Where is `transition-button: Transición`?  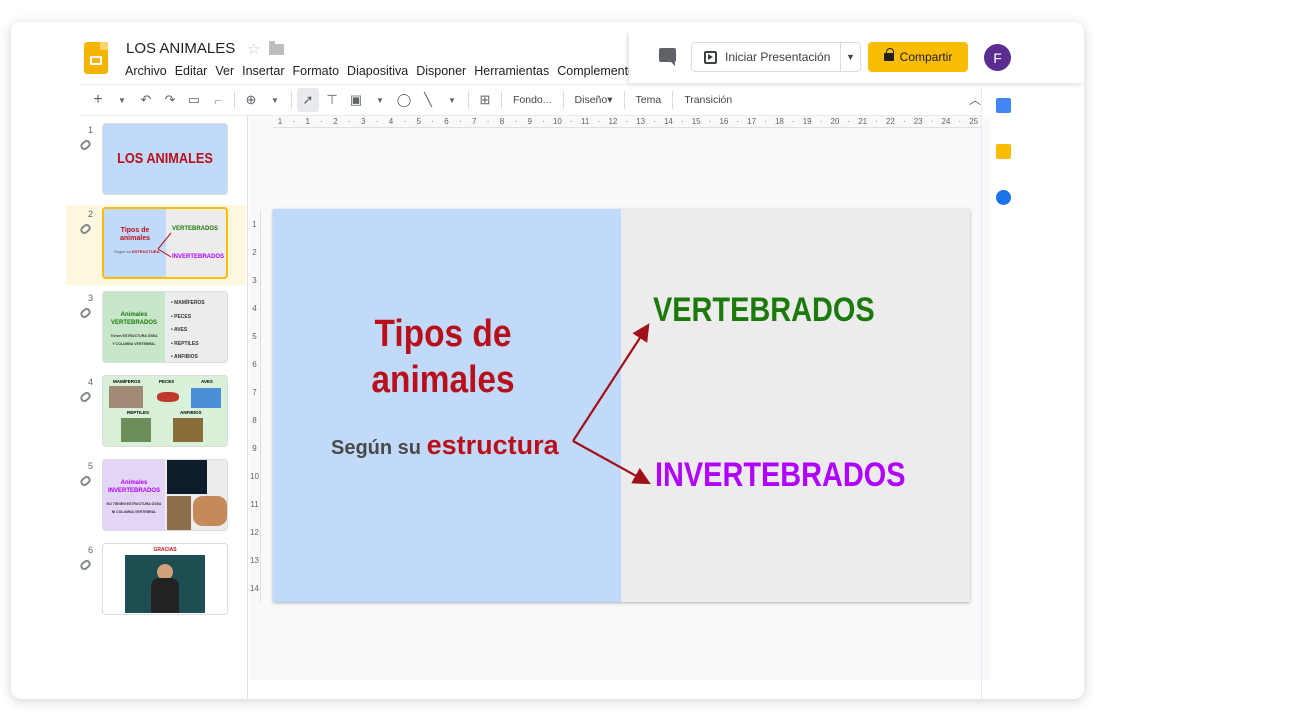
transition-button: Transición is located at coordinates (708, 100).